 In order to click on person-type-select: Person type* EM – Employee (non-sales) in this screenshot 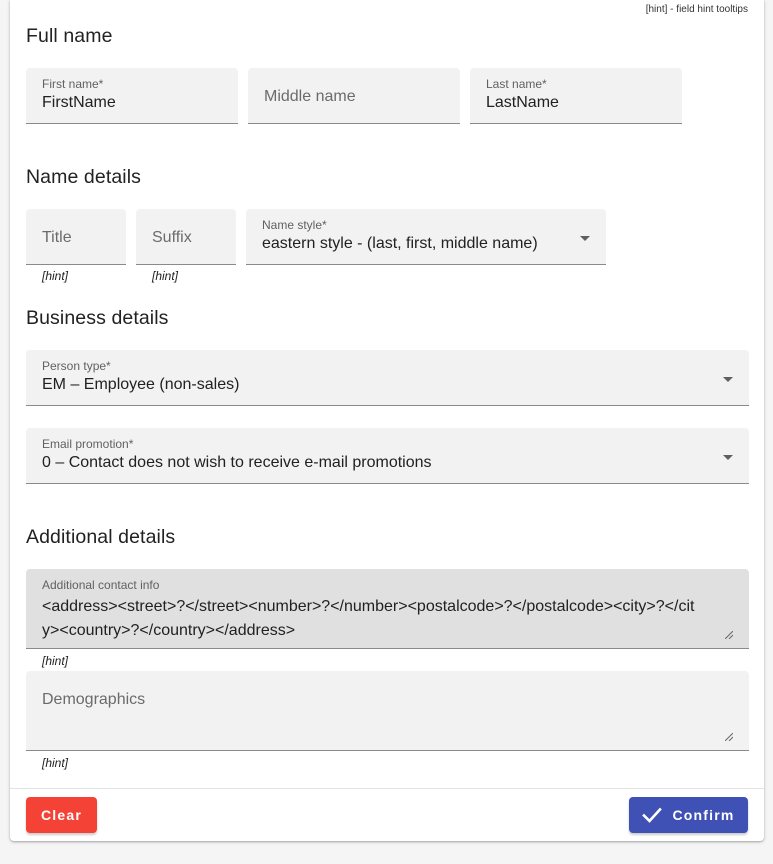, I will do `click(387, 378)`.